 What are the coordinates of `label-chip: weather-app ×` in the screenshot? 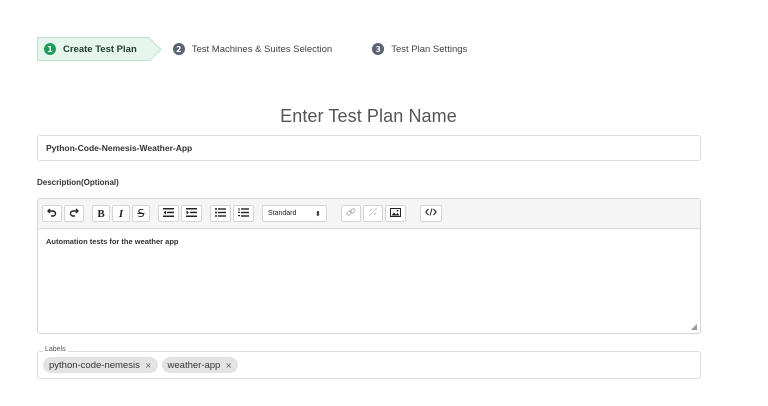 It's located at (200, 365).